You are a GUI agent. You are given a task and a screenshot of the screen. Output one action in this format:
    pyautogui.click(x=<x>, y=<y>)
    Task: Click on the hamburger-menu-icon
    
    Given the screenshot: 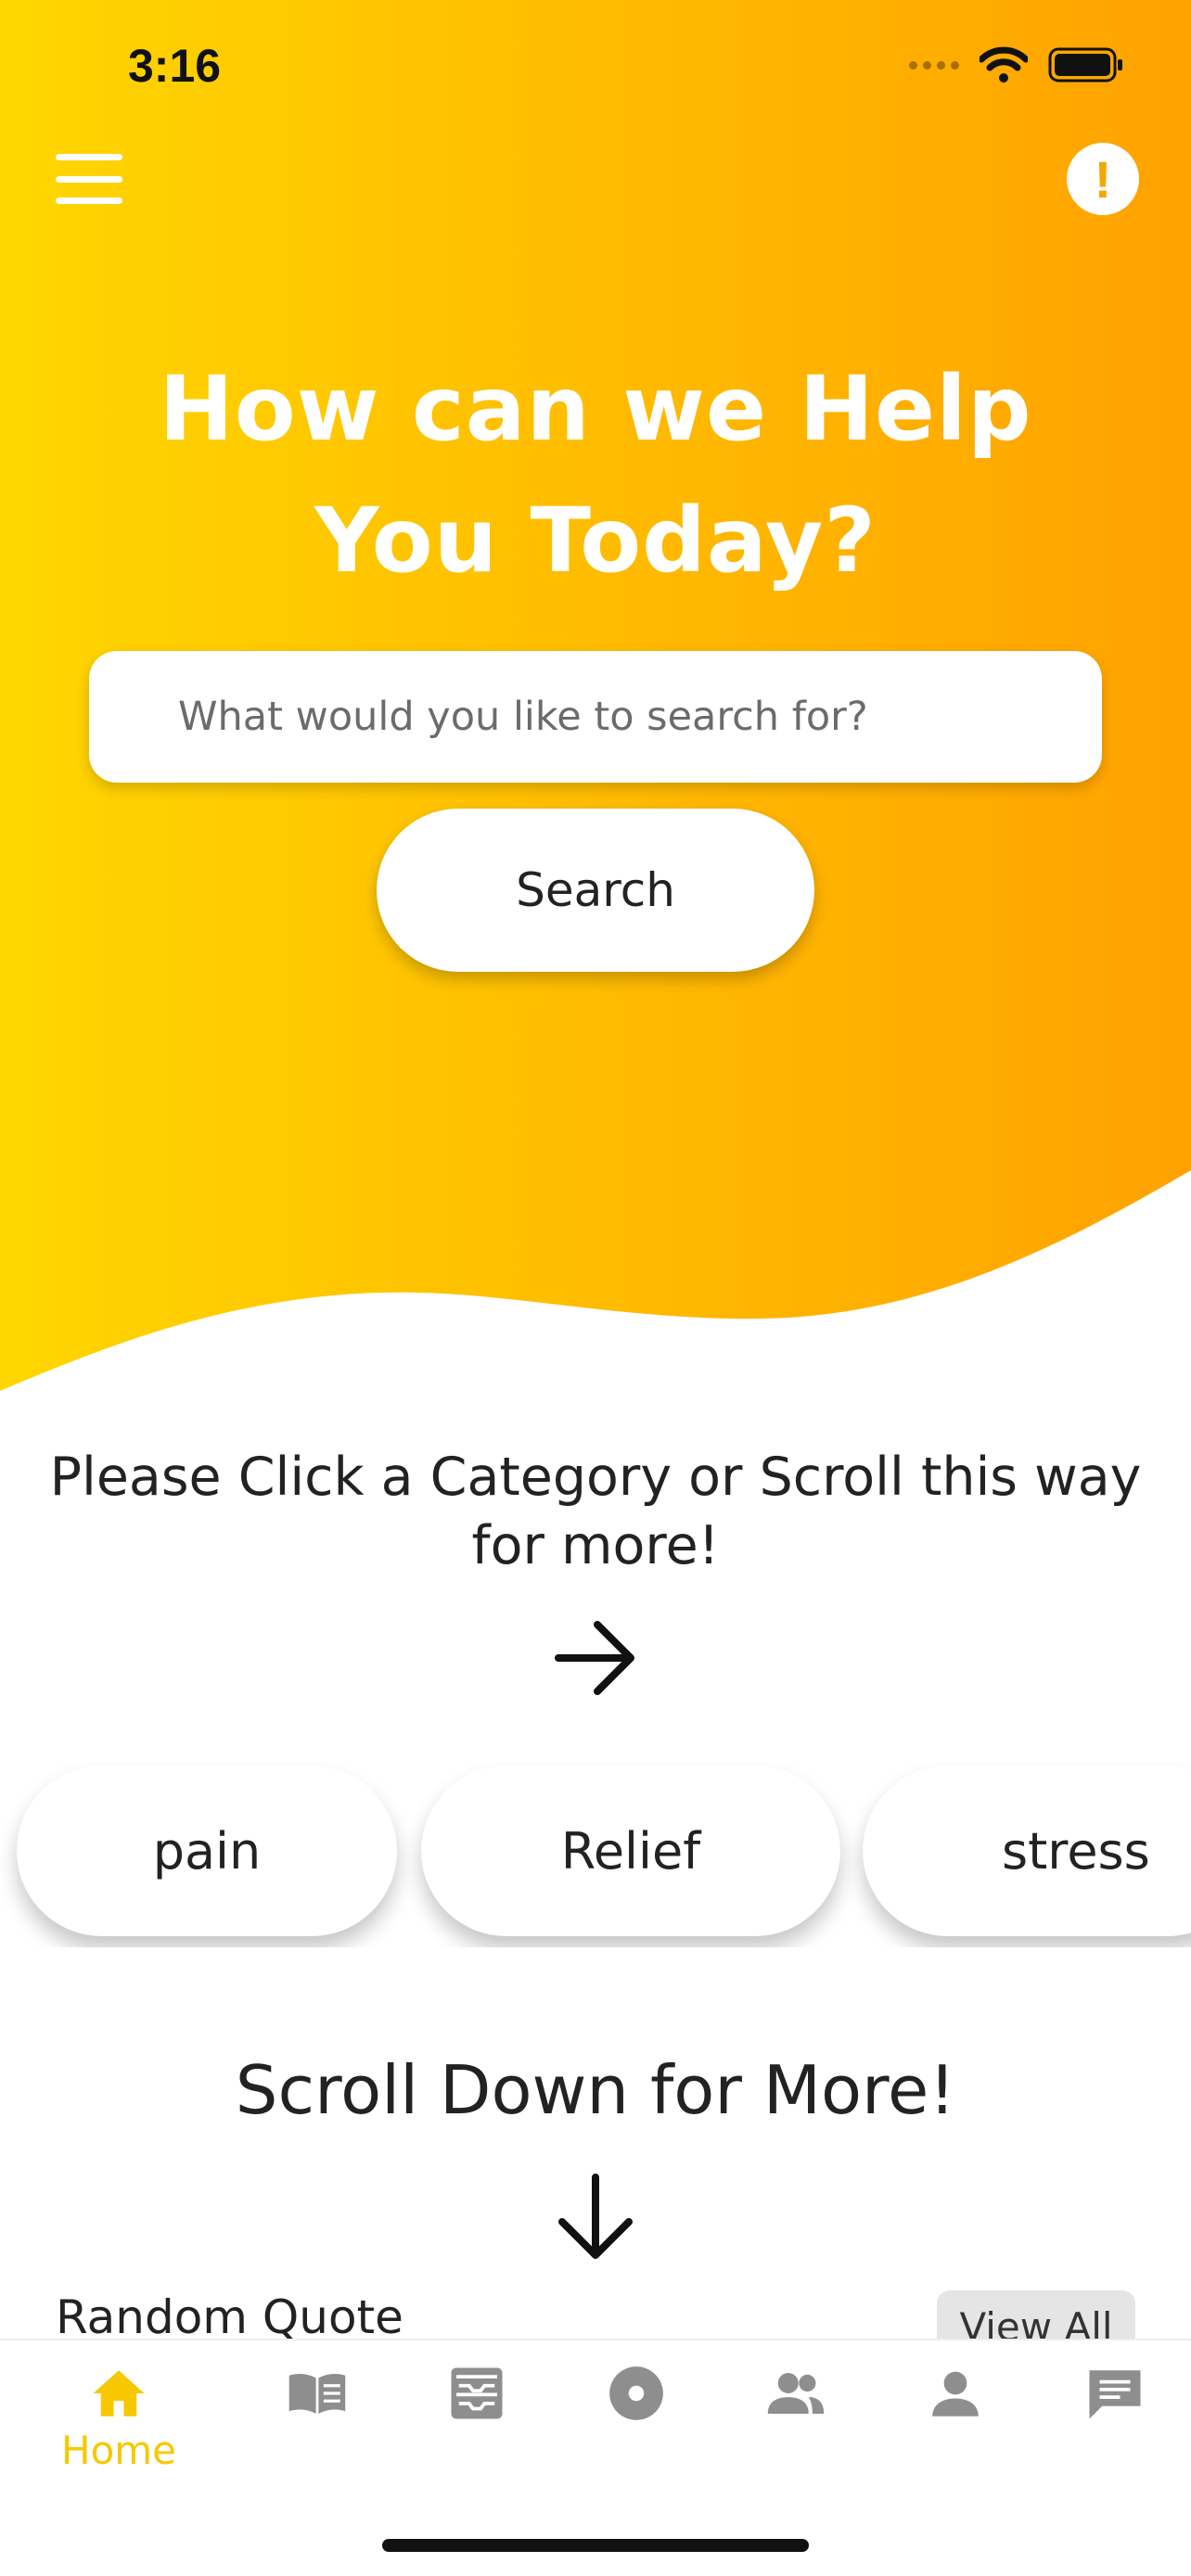 What is the action you would take?
    pyautogui.click(x=89, y=179)
    